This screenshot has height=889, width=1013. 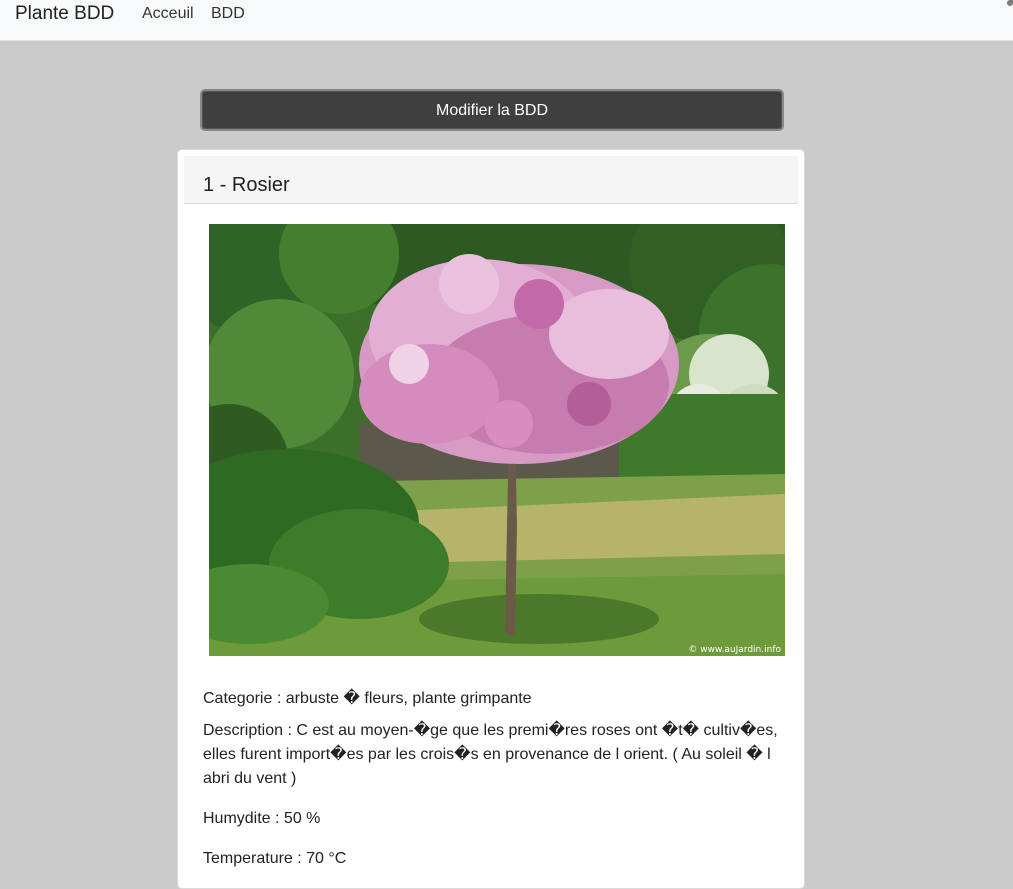 What do you see at coordinates (1010, 3) in the screenshot?
I see `scrollbar-thumb` at bounding box center [1010, 3].